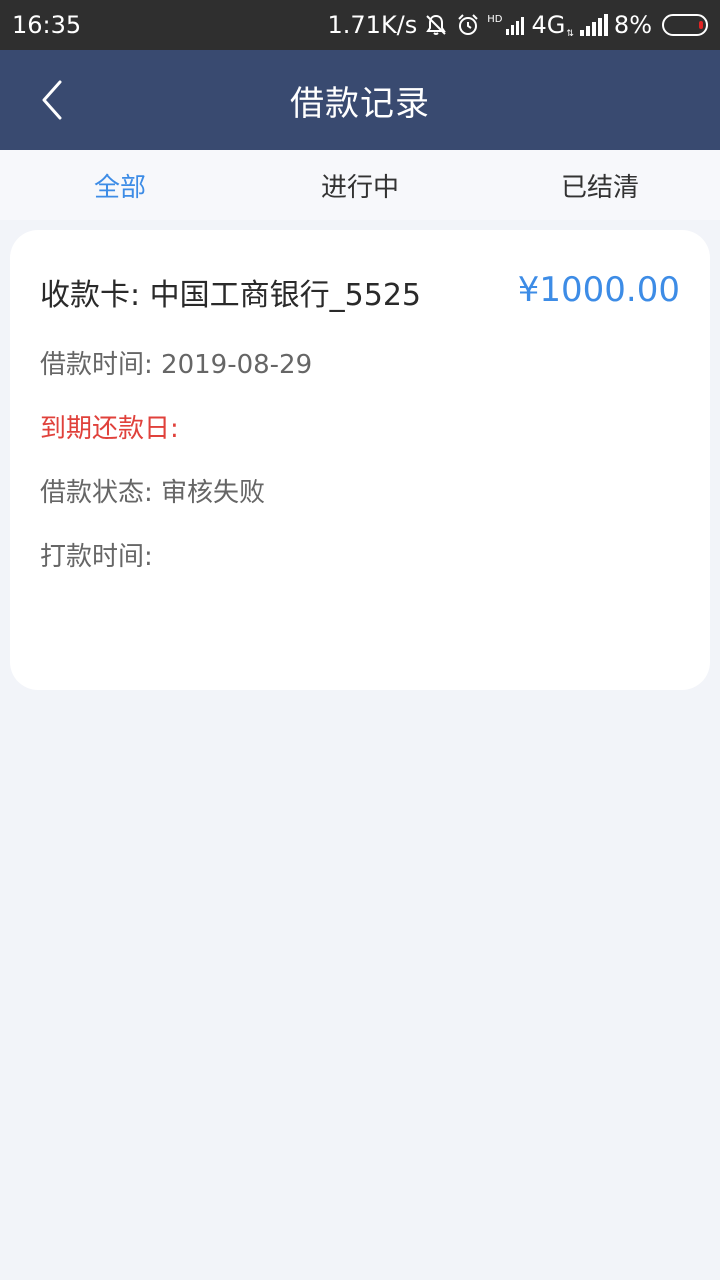 This screenshot has width=720, height=1280. Describe the element at coordinates (213, 493) in the screenshot. I see `loan-status-value: 审核失败` at that location.